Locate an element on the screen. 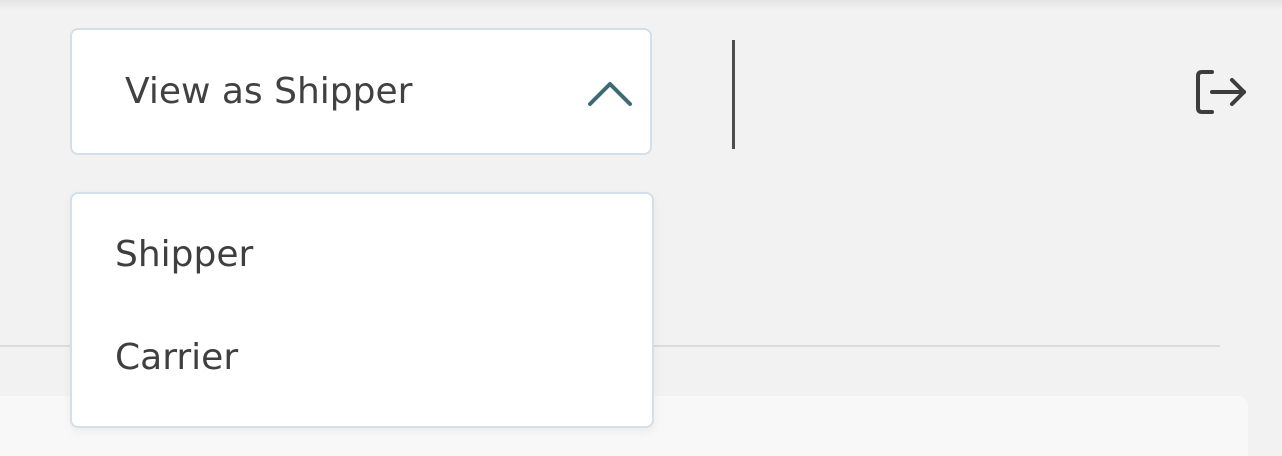 The height and width of the screenshot is (456, 1282). dropdown-option-carrier: Carrier is located at coordinates (365, 358).